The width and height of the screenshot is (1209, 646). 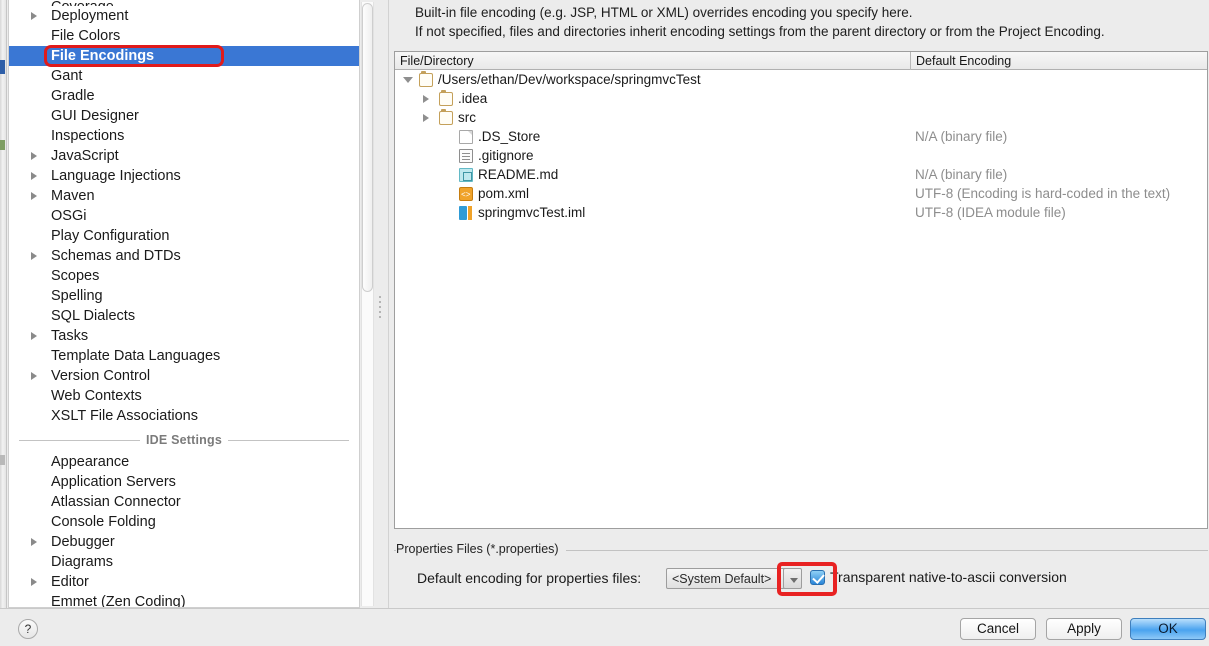 What do you see at coordinates (86, 36) in the screenshot?
I see `sidebar-item-label: File Colors` at bounding box center [86, 36].